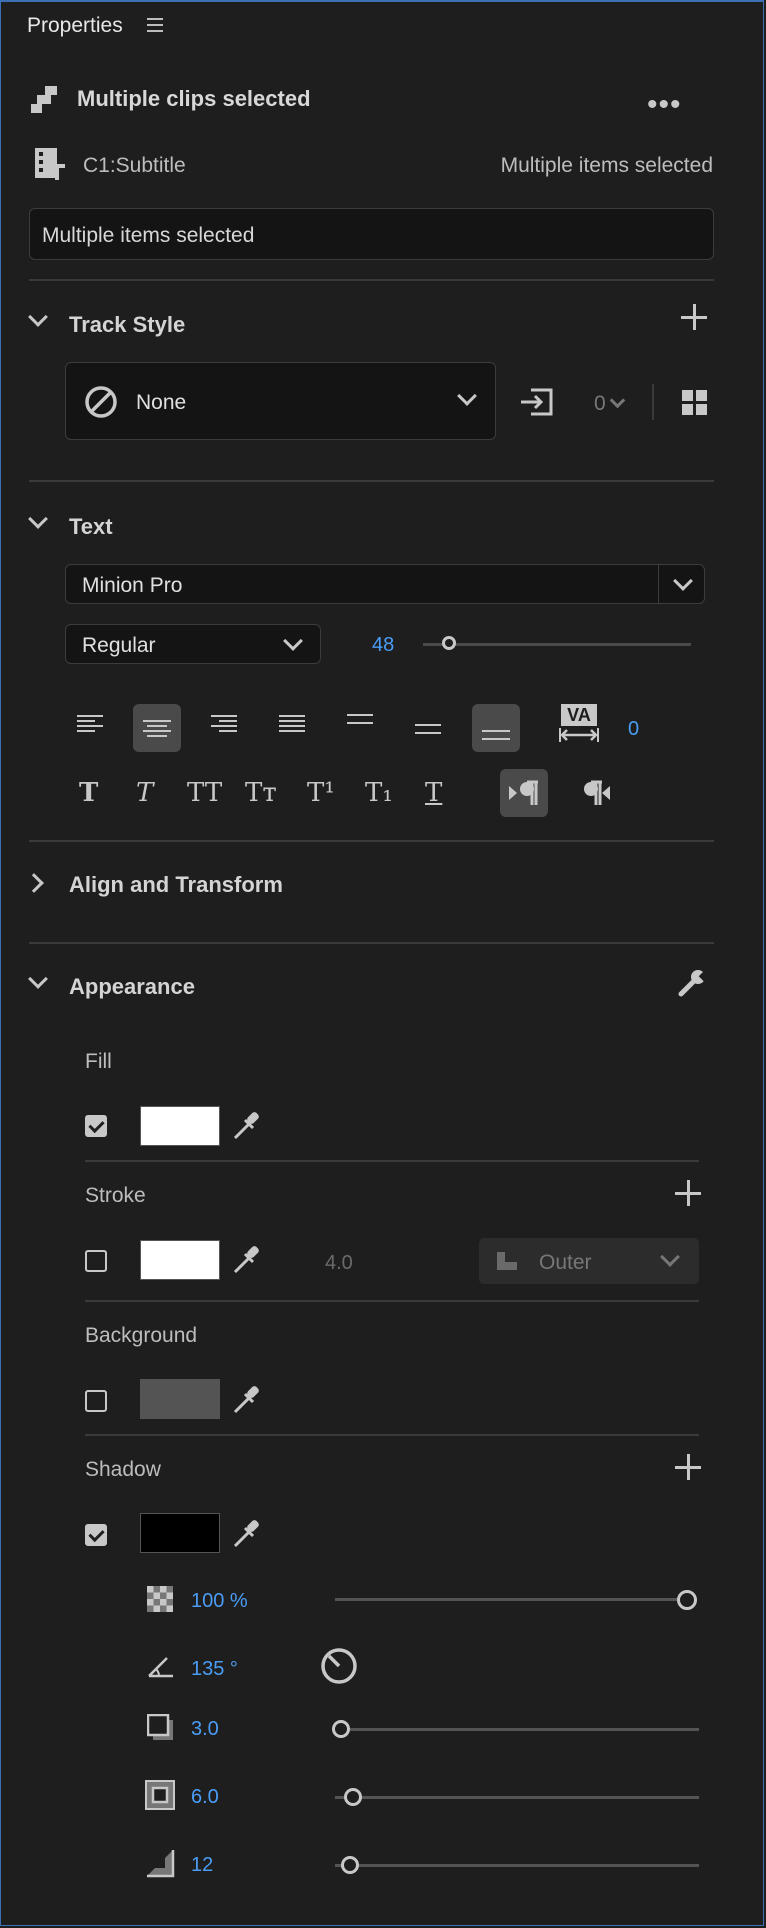 The height and width of the screenshot is (1928, 766). What do you see at coordinates (160, 1727) in the screenshot?
I see `distance-icon` at bounding box center [160, 1727].